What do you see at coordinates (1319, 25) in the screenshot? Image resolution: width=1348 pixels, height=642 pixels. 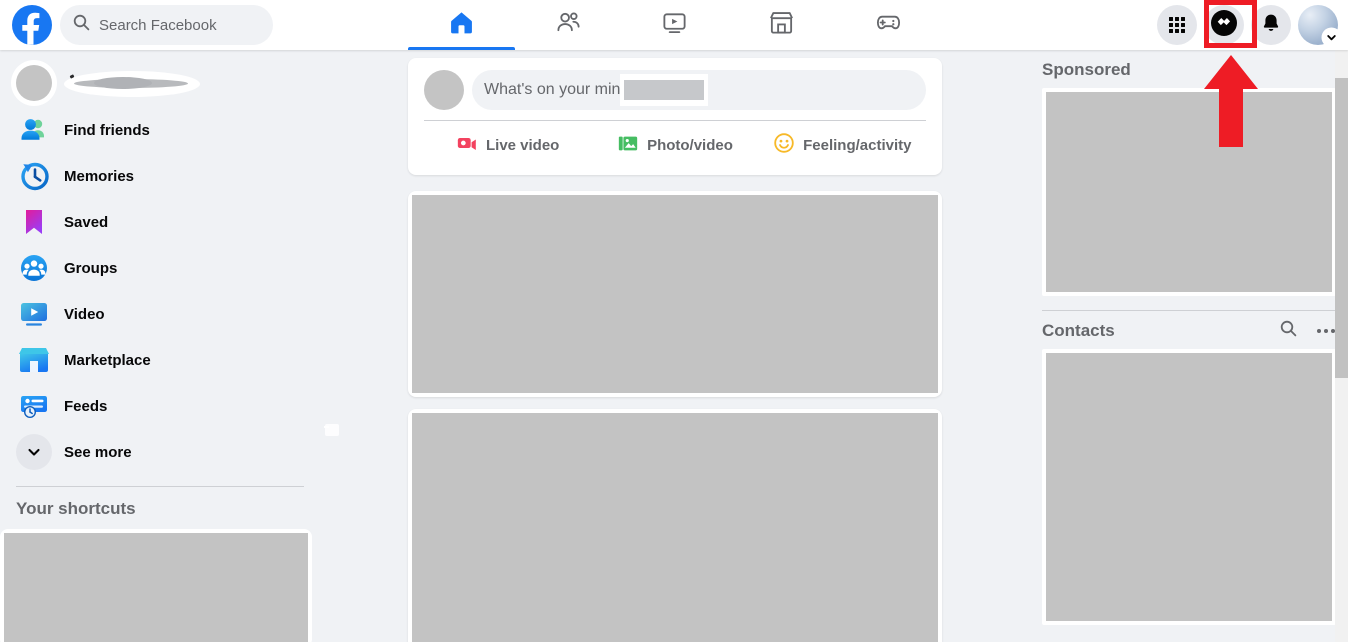 I see `account-avatar-button` at bounding box center [1319, 25].